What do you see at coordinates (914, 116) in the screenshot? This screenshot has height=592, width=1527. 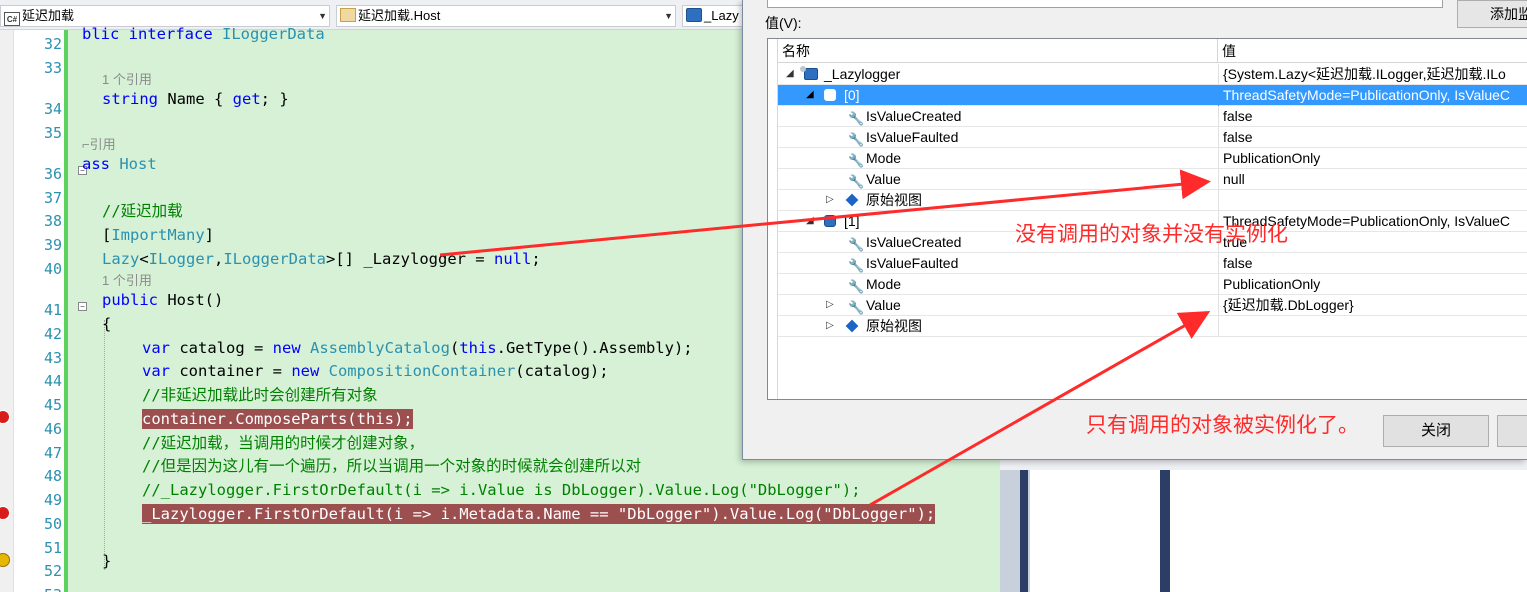 I see `watch-row-name: IsValueCreated` at bounding box center [914, 116].